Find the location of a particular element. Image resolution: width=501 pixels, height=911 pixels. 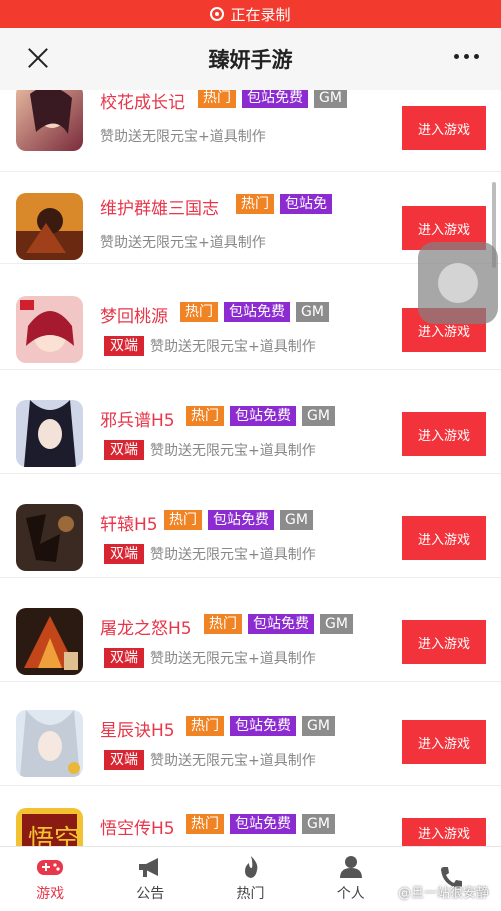

svg-text: 悟空 is located at coordinates (54, 835).